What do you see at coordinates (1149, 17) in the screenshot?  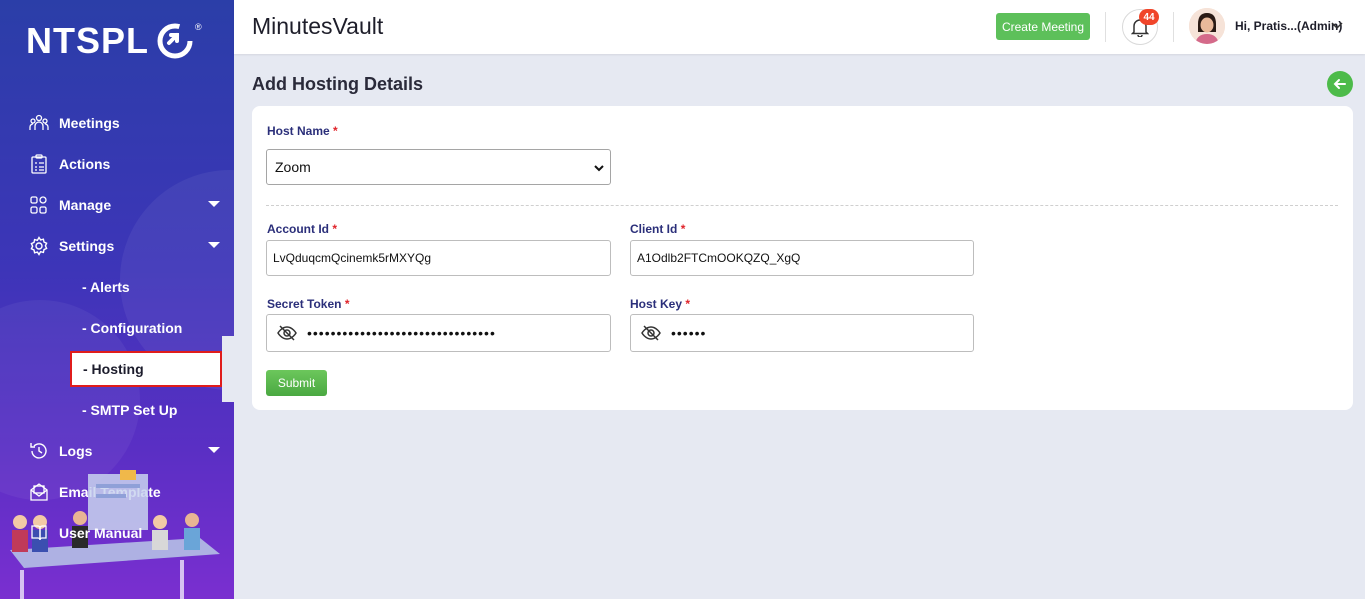 I see `notification-count-badge: 44` at bounding box center [1149, 17].